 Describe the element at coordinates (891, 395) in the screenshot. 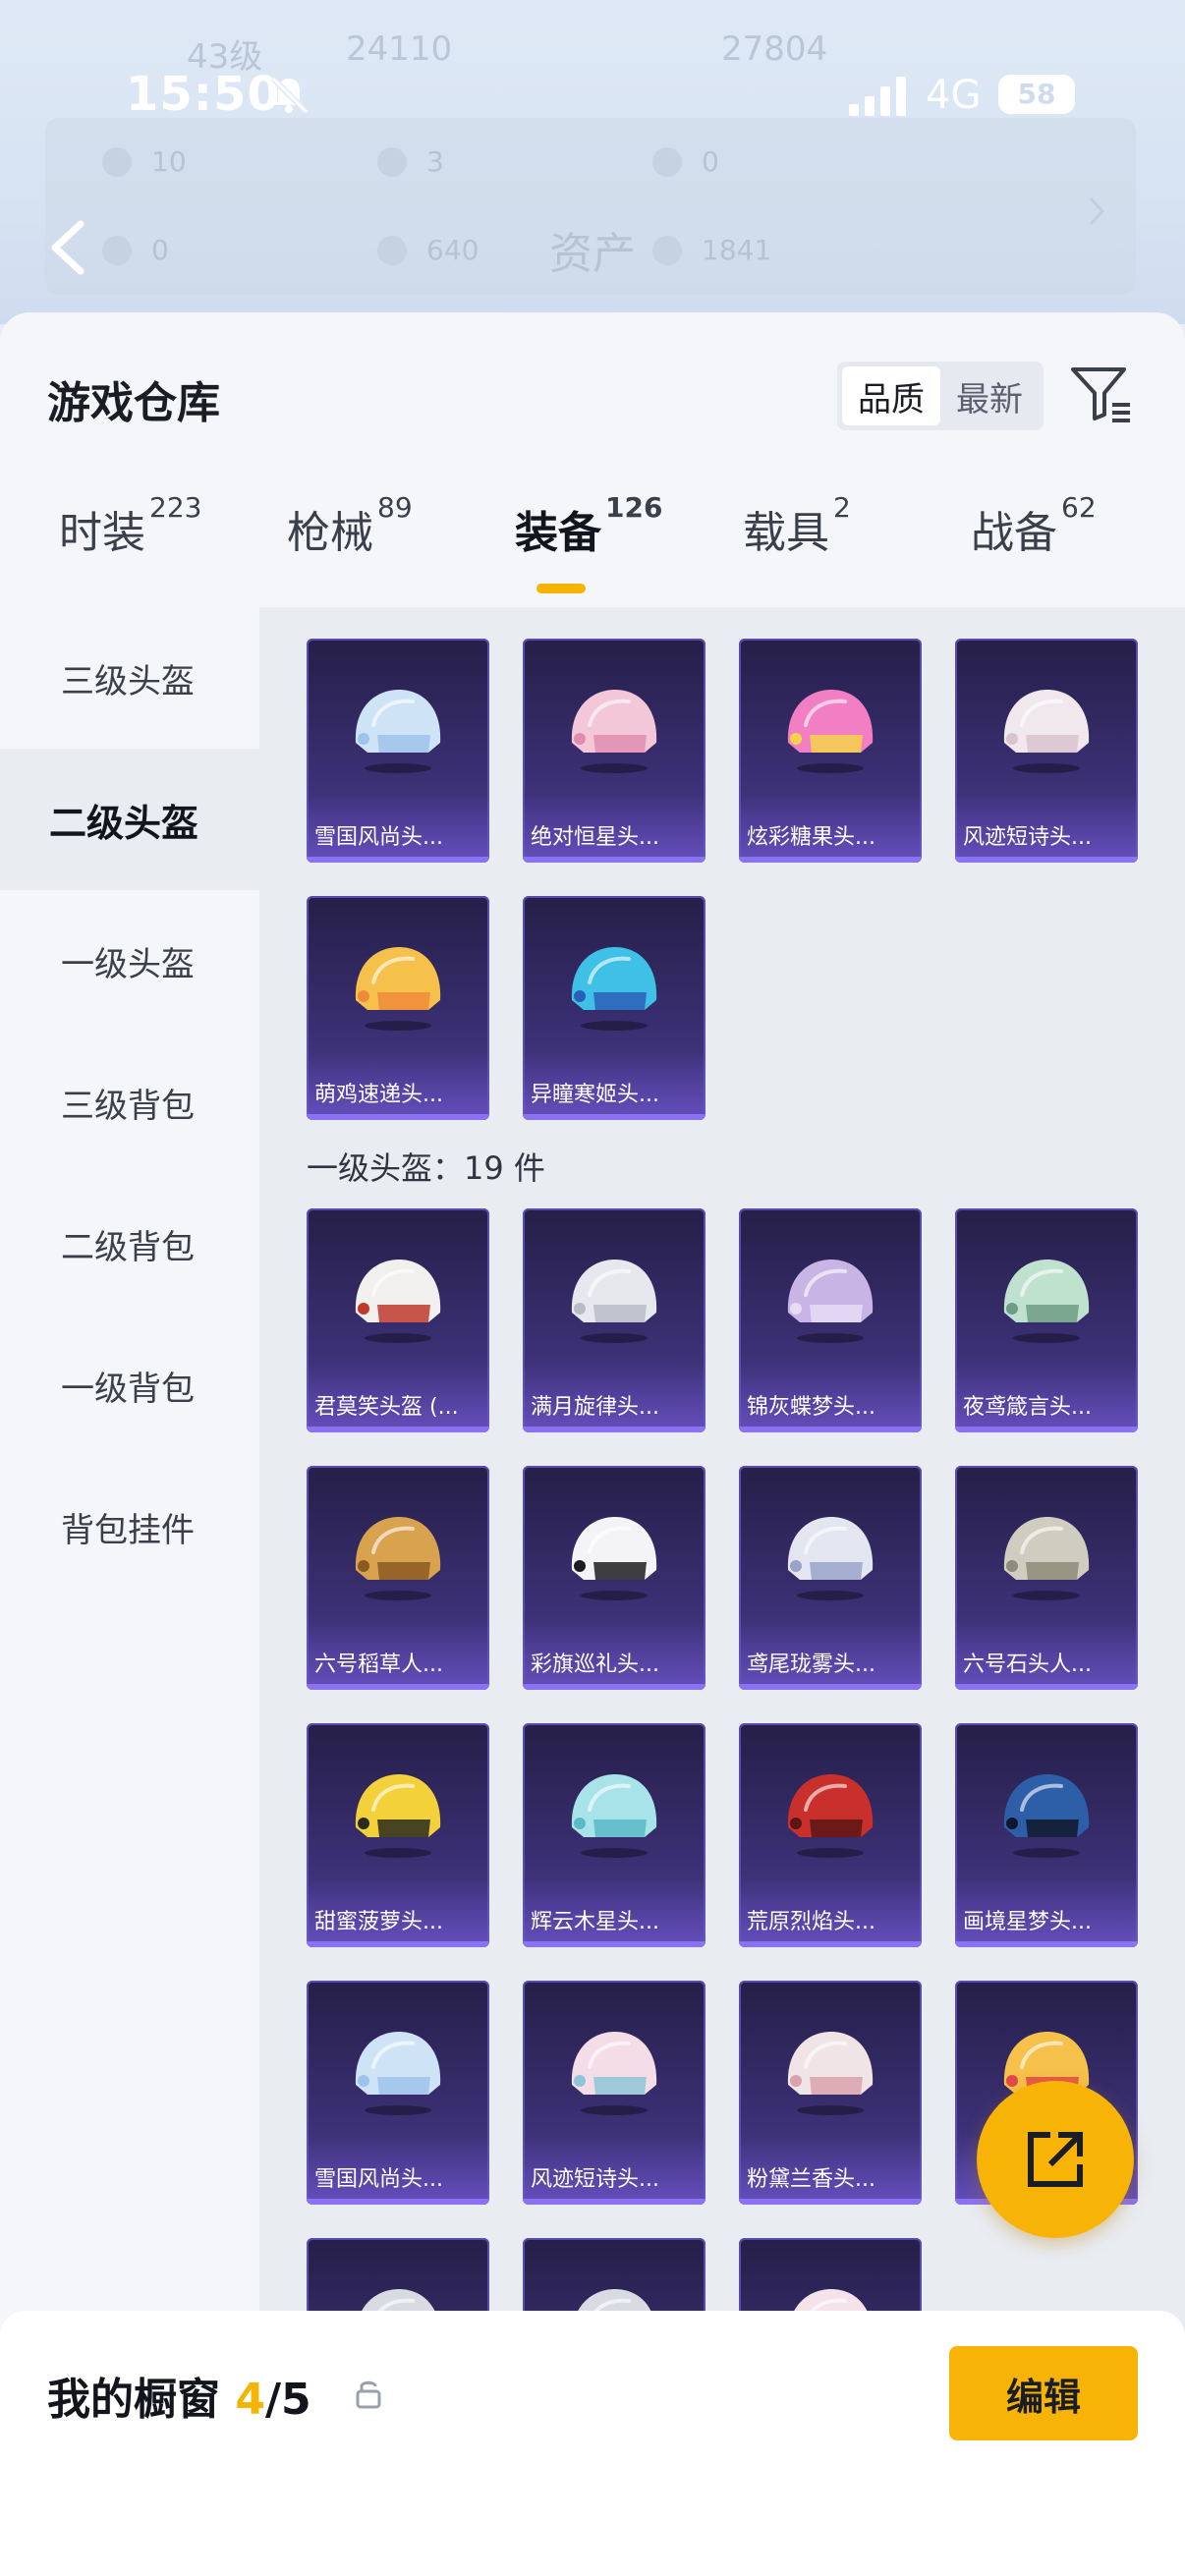

I see `sort-option-quality: 品质` at that location.